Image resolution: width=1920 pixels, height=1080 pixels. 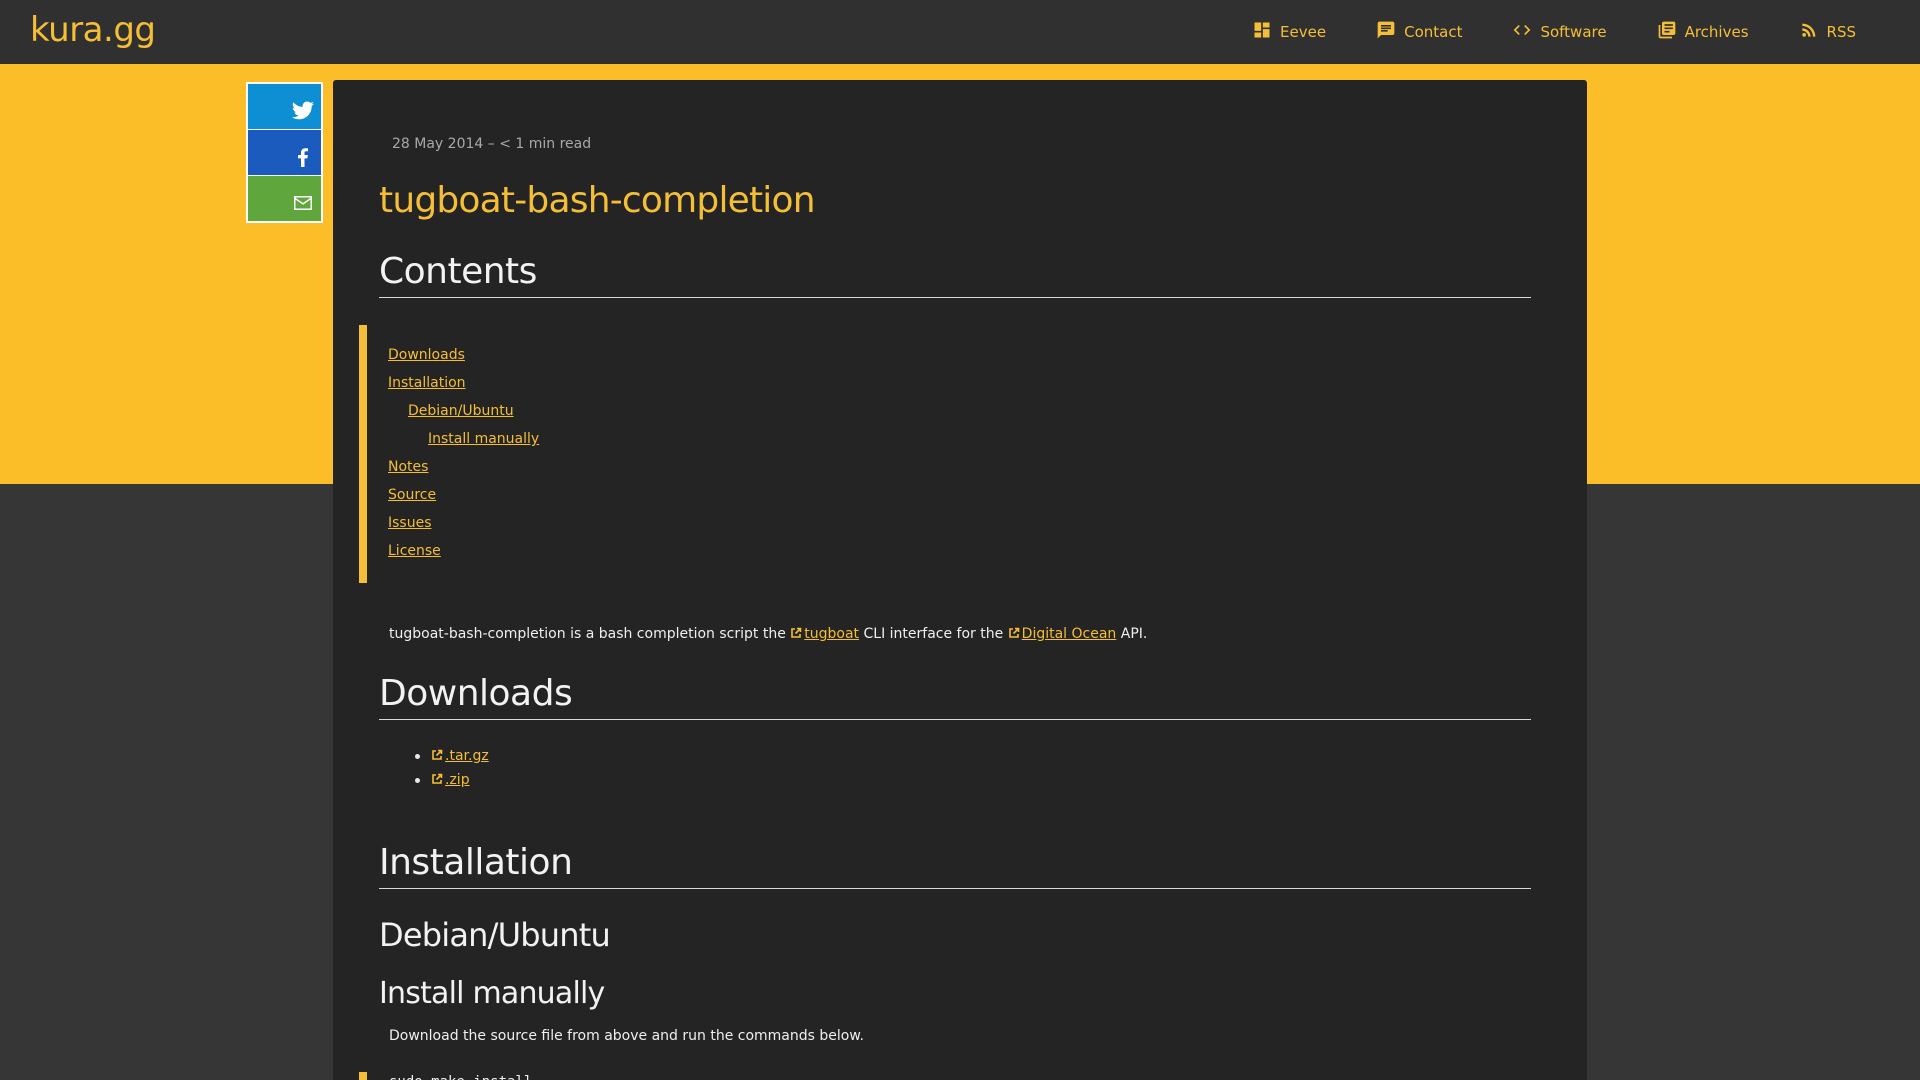 I want to click on toc-link-installation: Installation, so click(x=573, y=383).